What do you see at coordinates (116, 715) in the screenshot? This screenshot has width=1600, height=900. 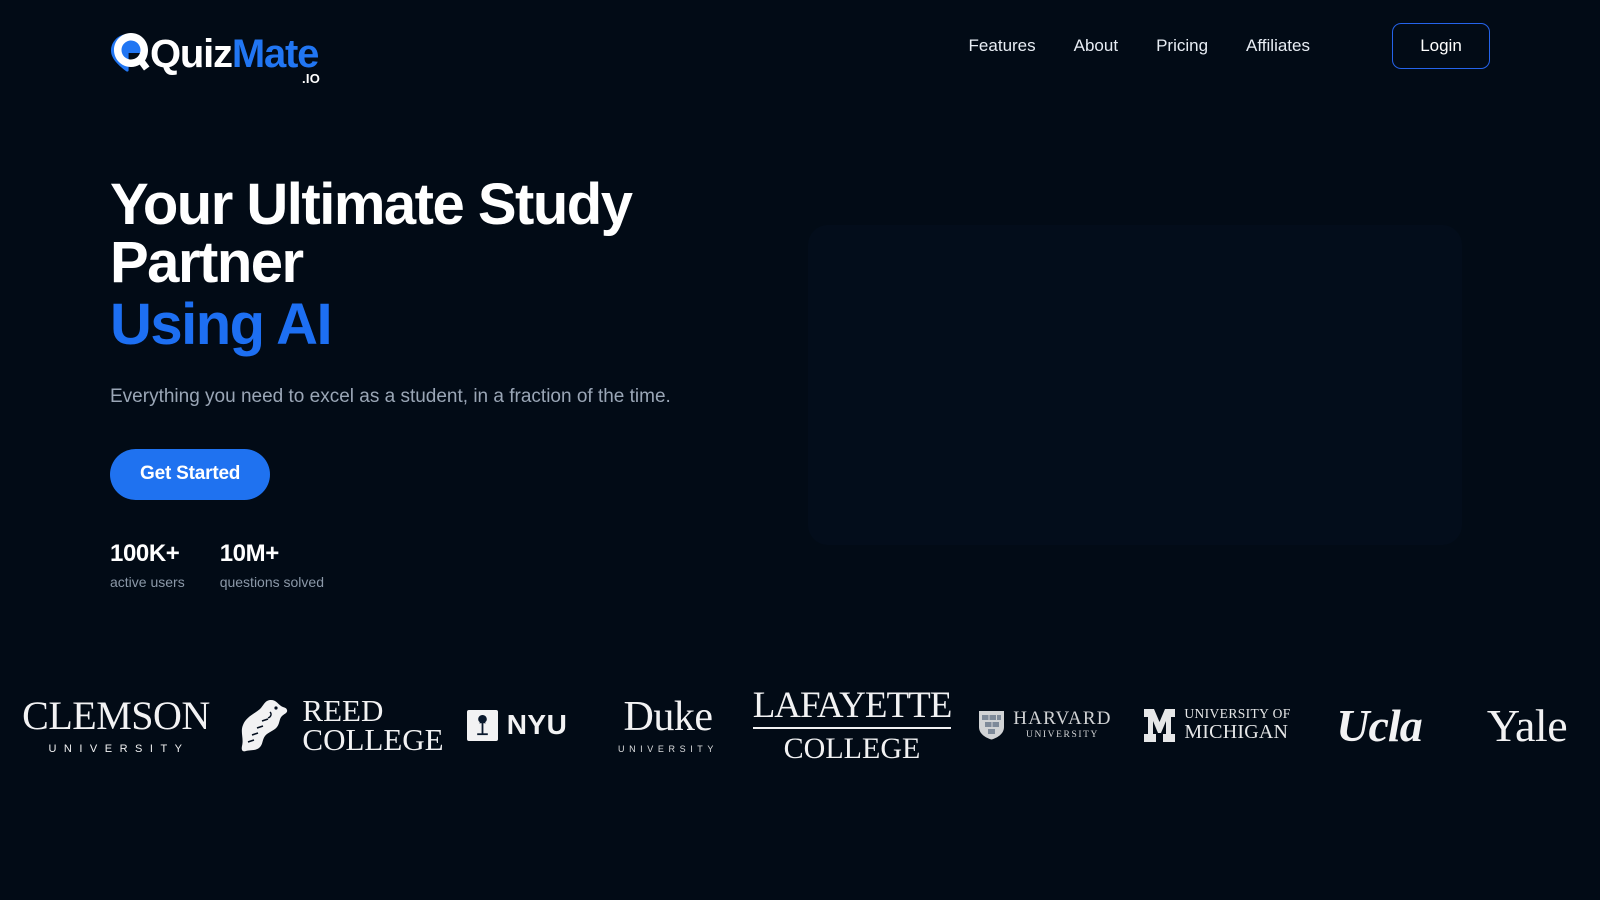 I see `logo-clemson-name: CLEMSON` at bounding box center [116, 715].